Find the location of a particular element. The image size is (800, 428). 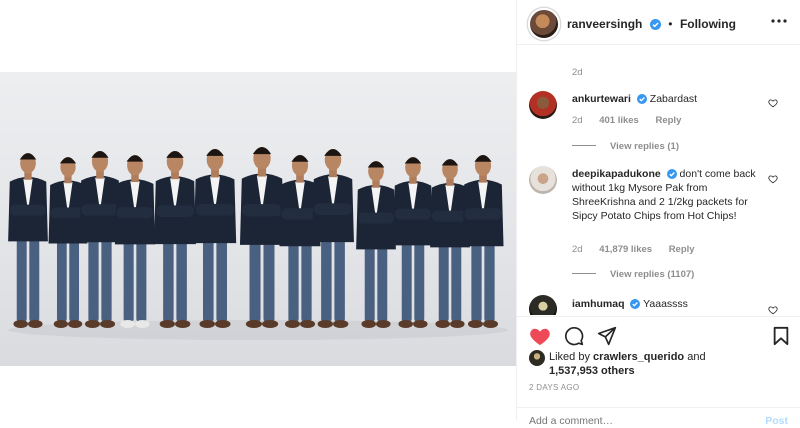

commenter-username: ankurtewari is located at coordinates (601, 99).